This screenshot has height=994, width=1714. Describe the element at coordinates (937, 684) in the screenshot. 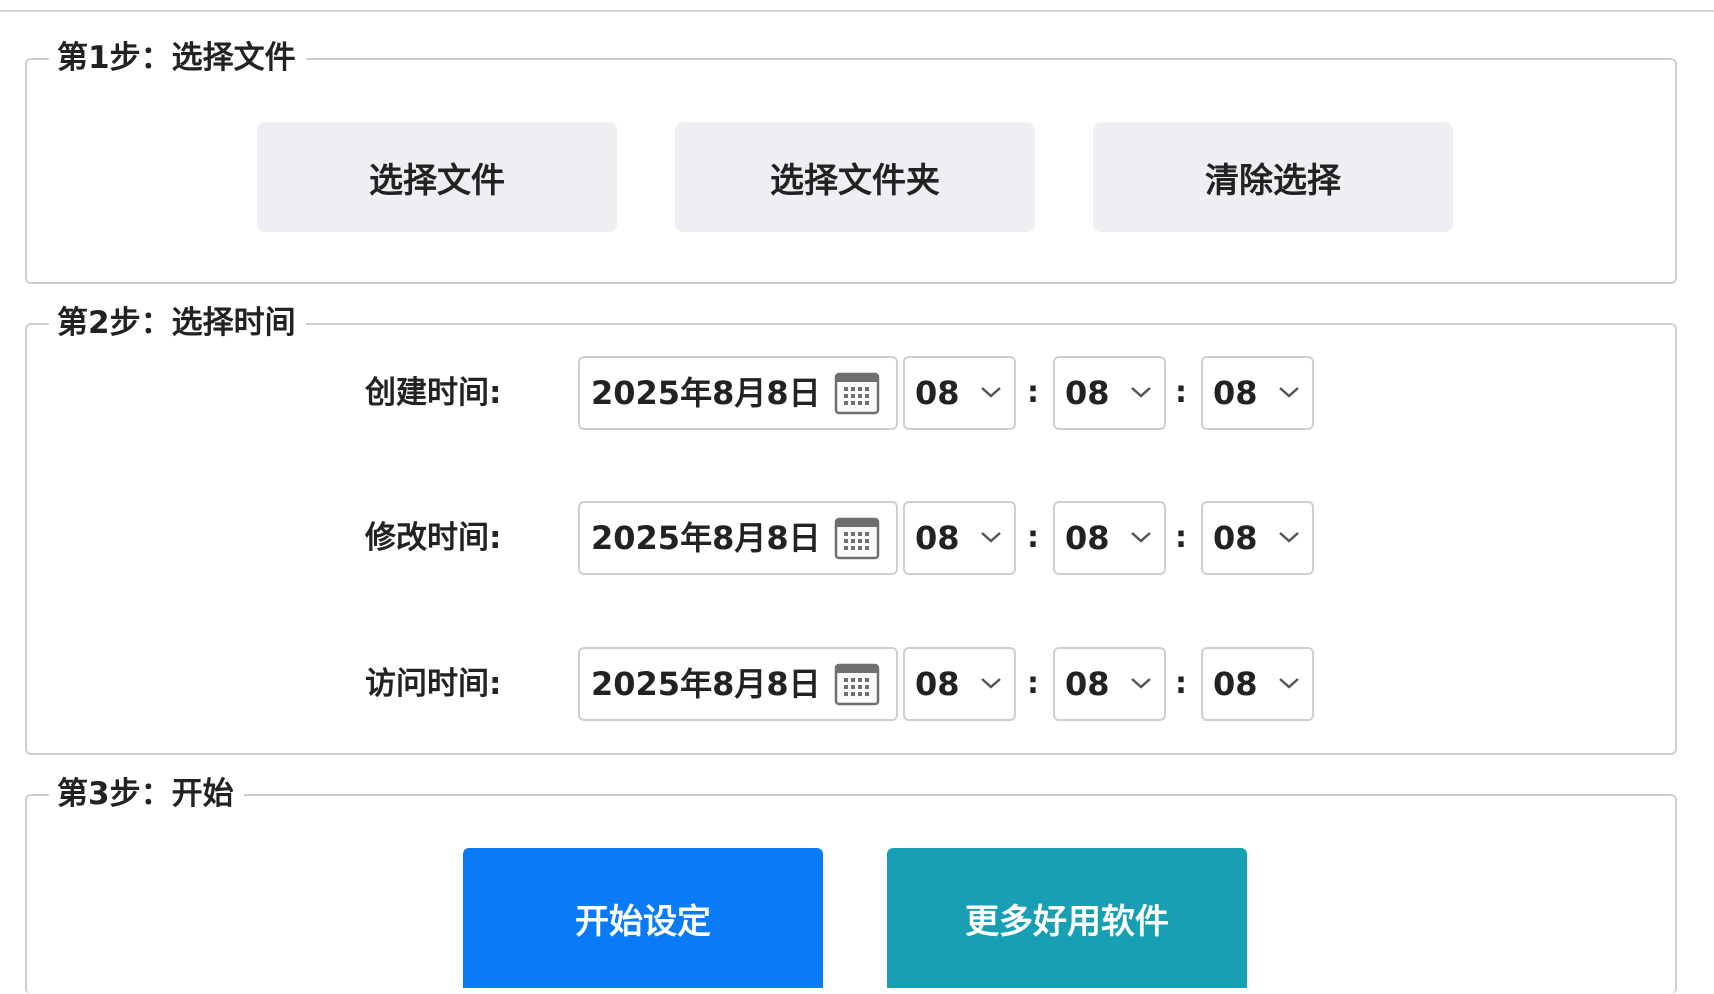

I see `access-hour-value: 08` at that location.